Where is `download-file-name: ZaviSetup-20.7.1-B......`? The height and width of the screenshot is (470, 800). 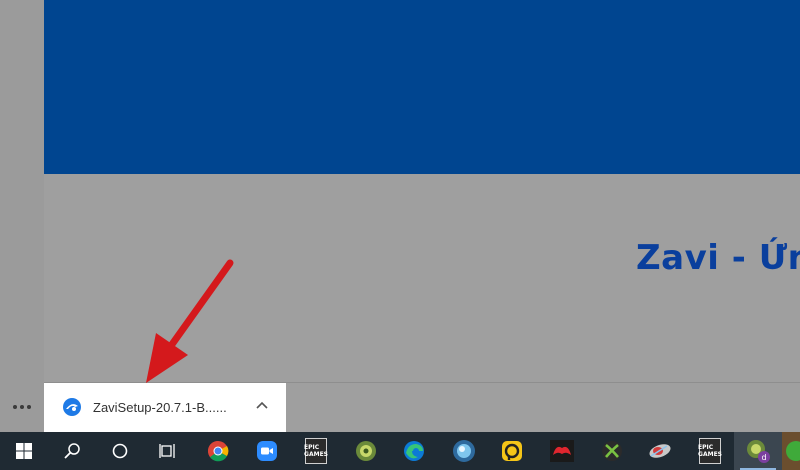
download-file-name: ZaviSetup-20.7.1-B...... is located at coordinates (160, 407).